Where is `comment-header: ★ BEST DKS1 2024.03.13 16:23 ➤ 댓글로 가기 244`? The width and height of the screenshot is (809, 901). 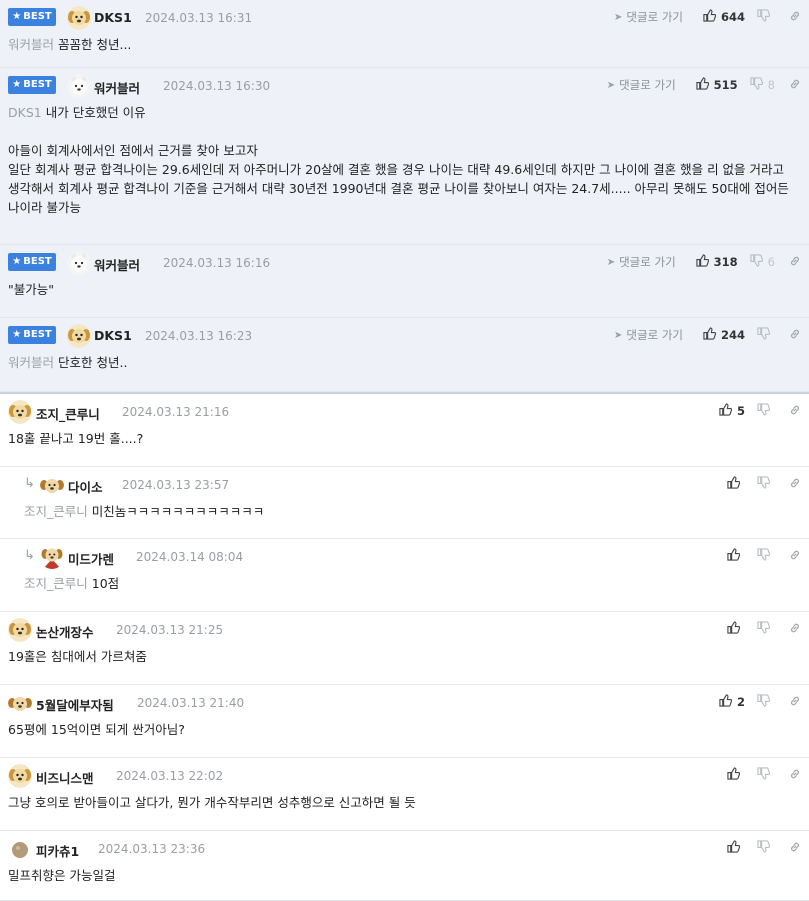
comment-header: ★ BEST DKS1 2024.03.13 16:23 ➤ 댓글로 가기 244 is located at coordinates (404, 335).